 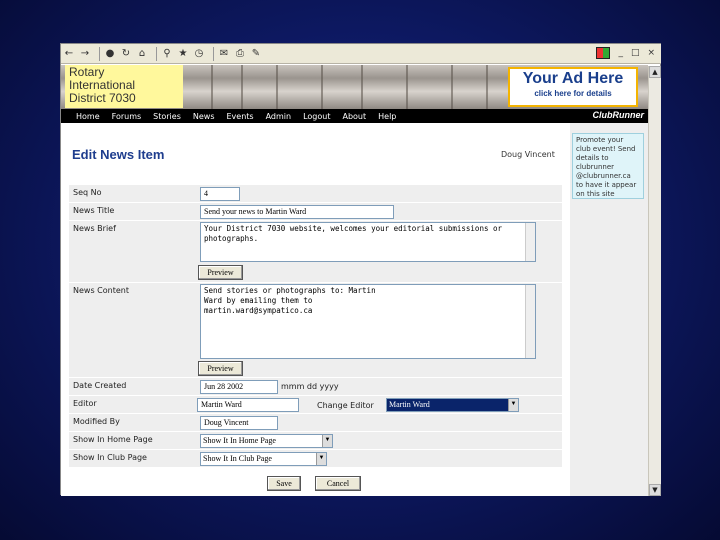 I want to click on forward-icon: →, so click(x=85, y=54).